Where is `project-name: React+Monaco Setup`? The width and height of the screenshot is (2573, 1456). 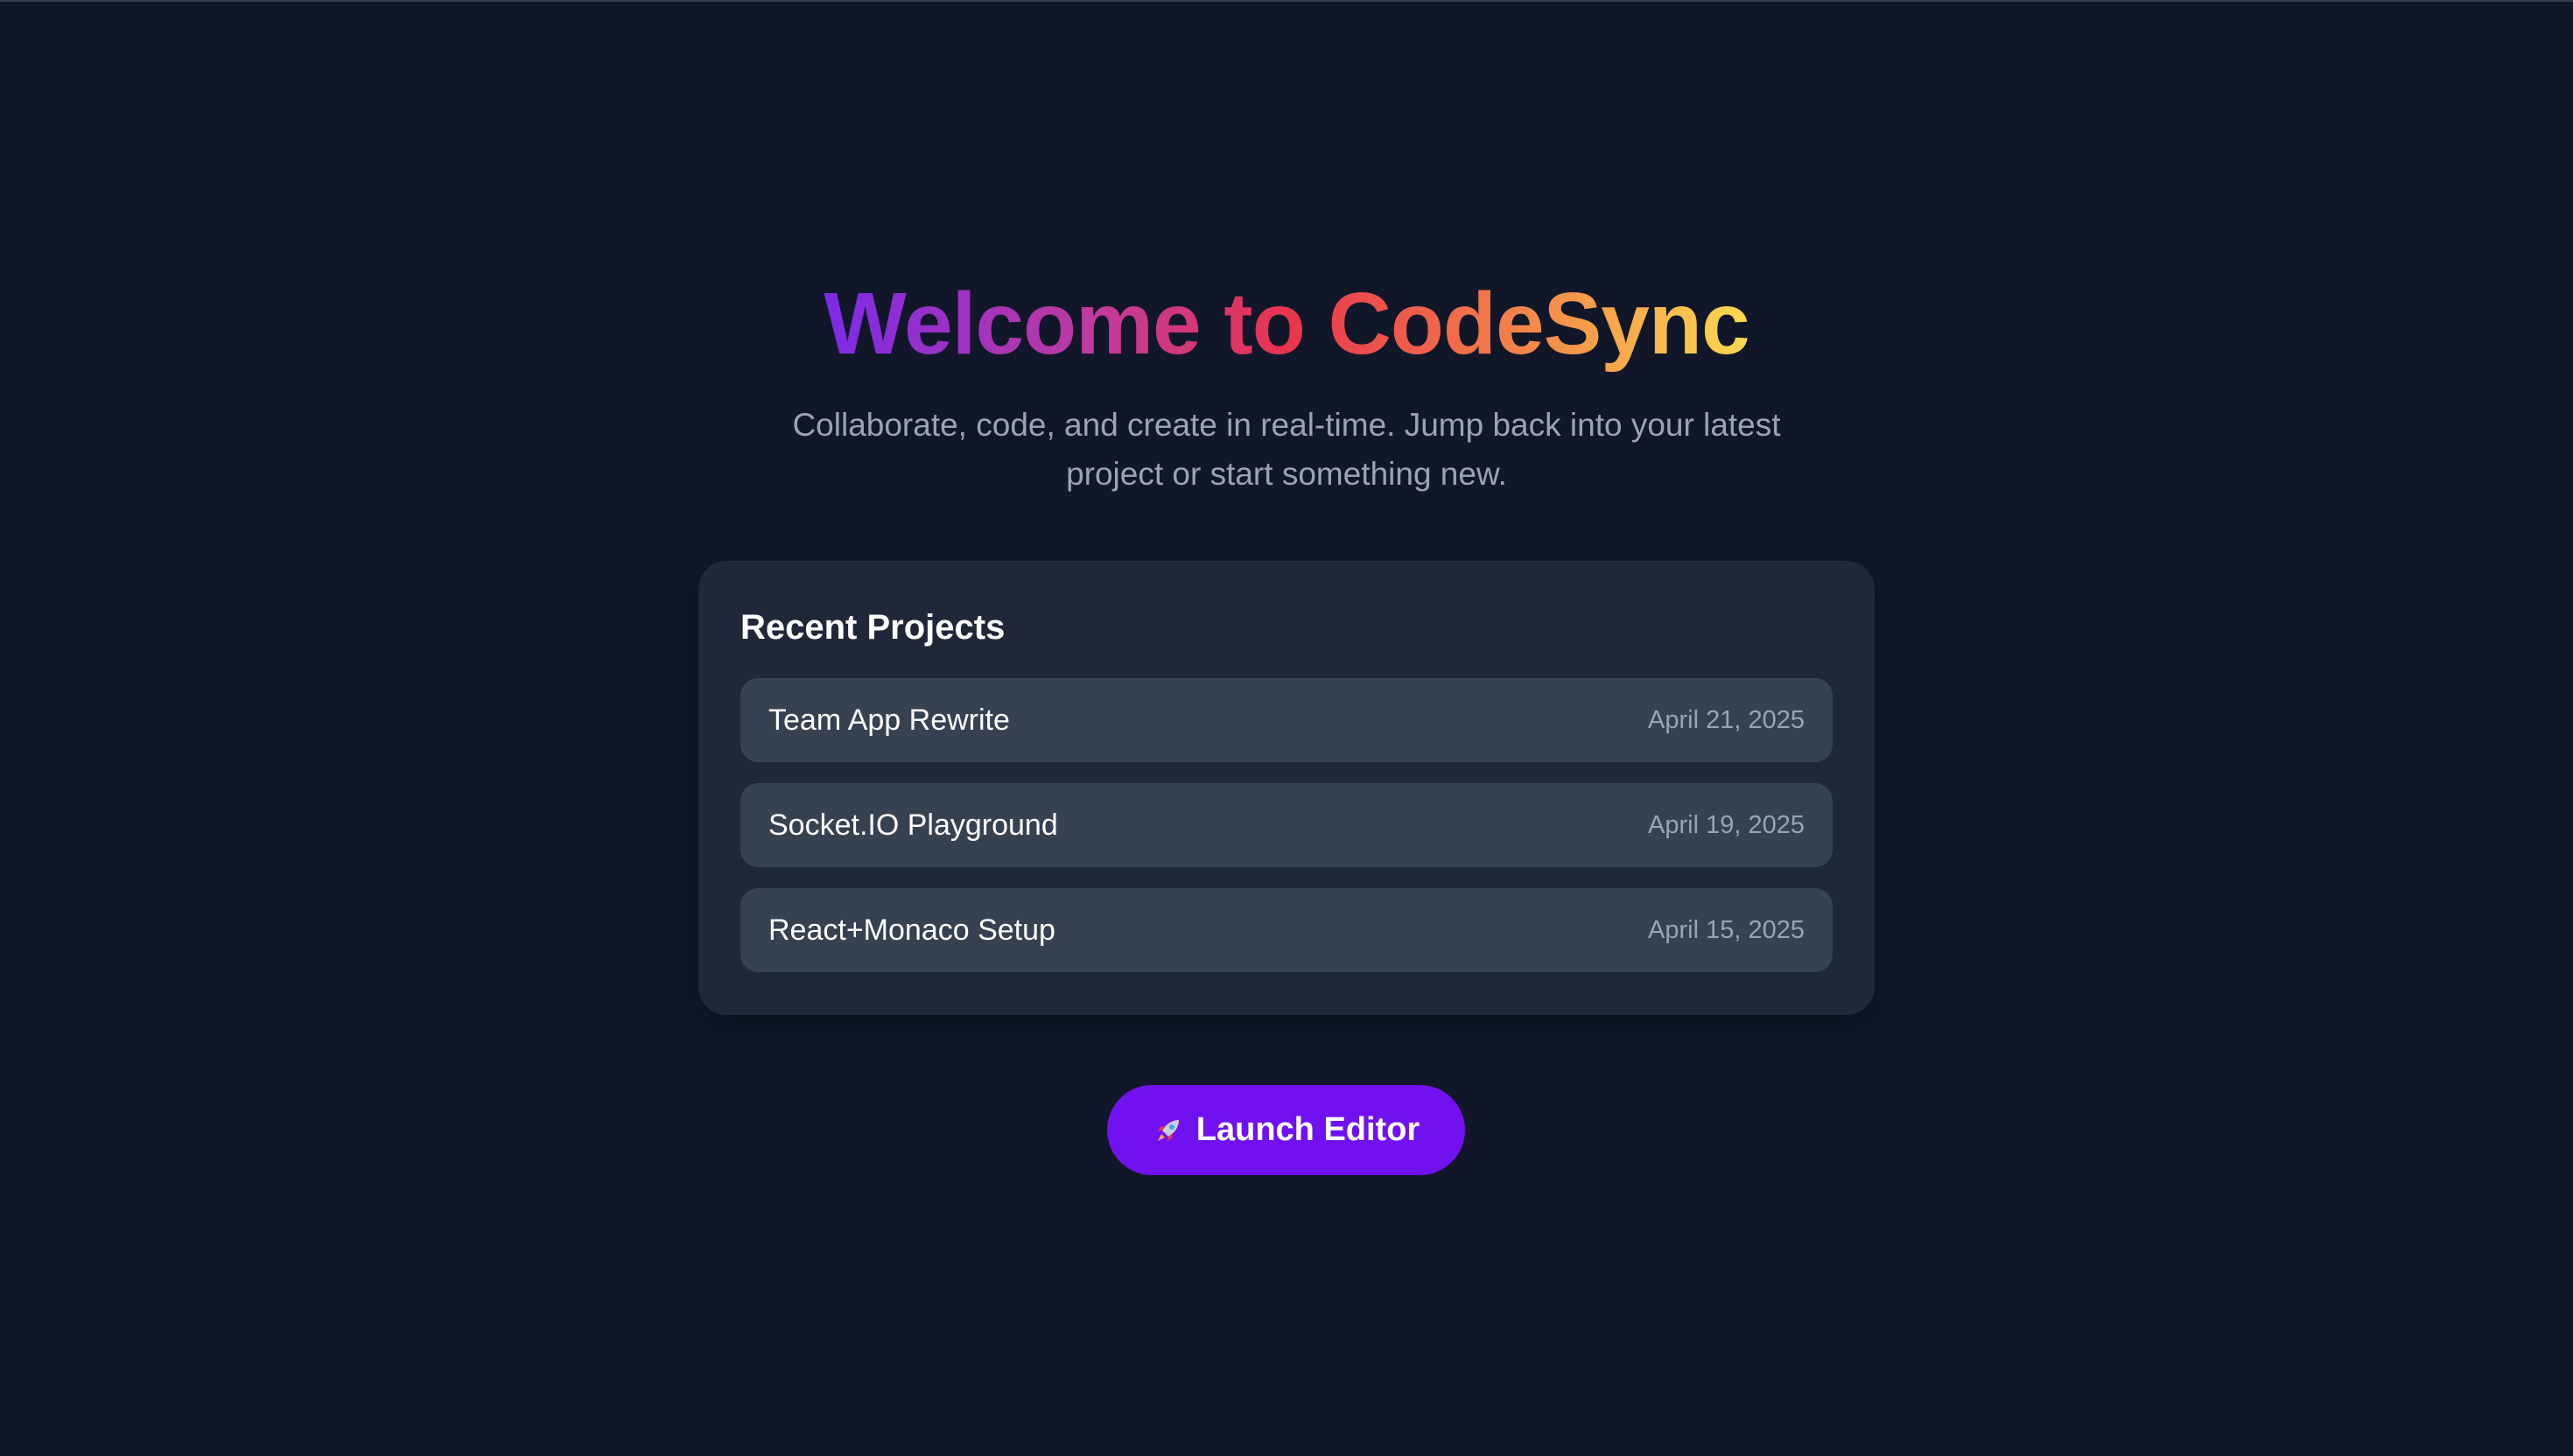 project-name: React+Monaco Setup is located at coordinates (911, 930).